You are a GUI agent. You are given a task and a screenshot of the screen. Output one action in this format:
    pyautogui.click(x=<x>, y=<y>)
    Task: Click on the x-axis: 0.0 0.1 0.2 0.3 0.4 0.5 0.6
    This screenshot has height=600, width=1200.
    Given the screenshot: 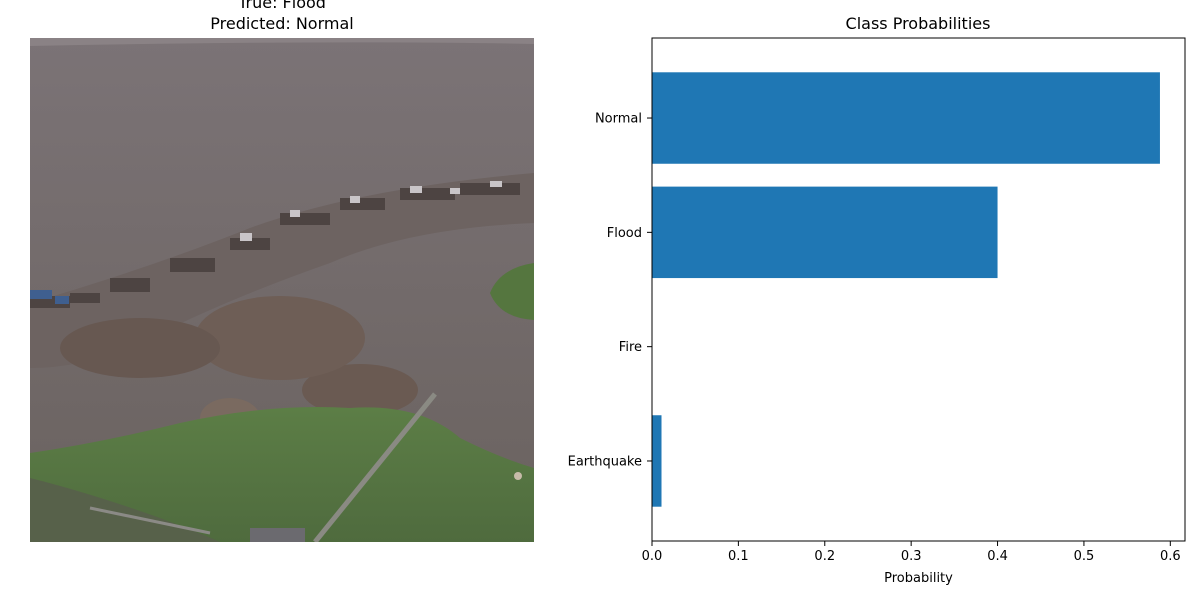 What is the action you would take?
    pyautogui.click(x=911, y=552)
    